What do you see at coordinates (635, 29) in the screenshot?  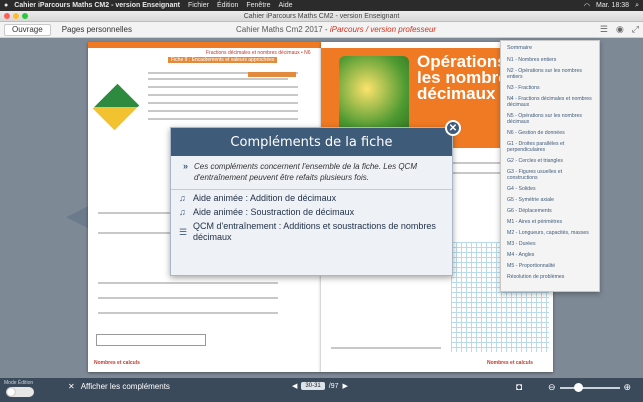 I see `expand-icon: ⤢` at bounding box center [635, 29].